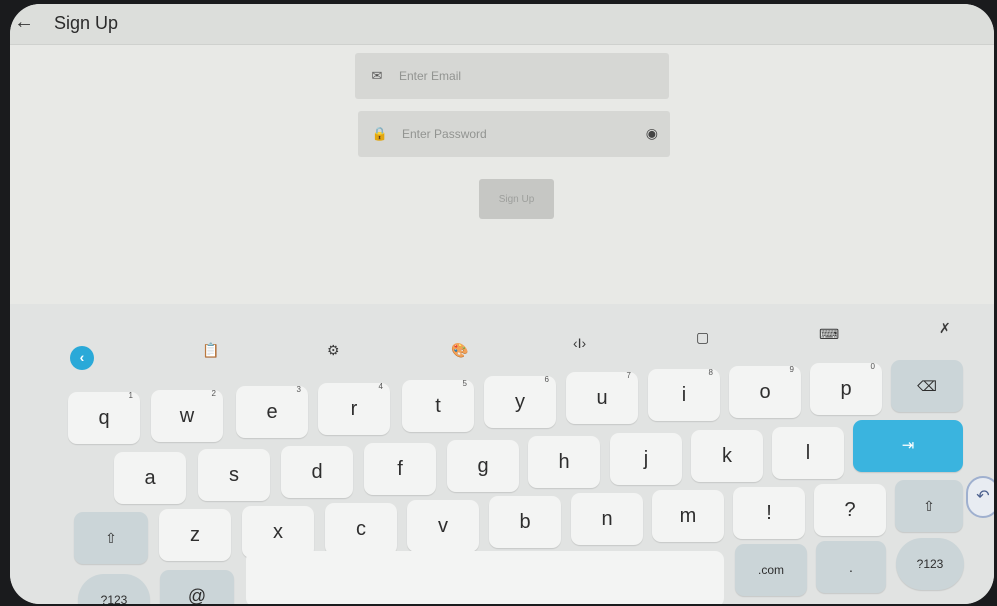 The width and height of the screenshot is (997, 606). I want to click on email-input, so click(509, 76).